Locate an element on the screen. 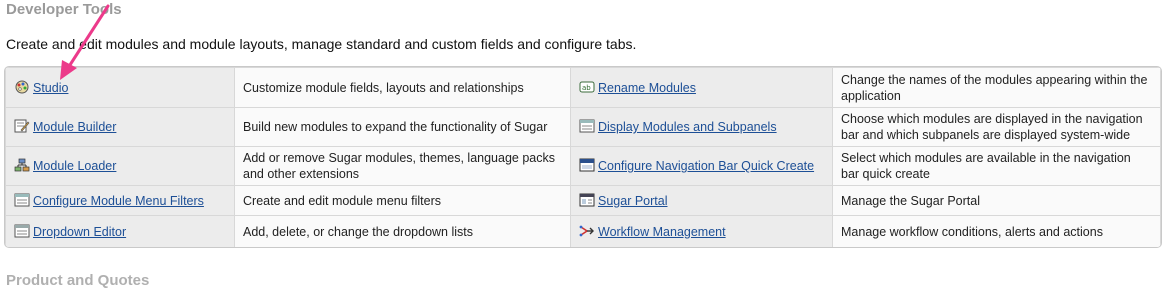 The image size is (1168, 289). tool-description: Create and edit module menu filters is located at coordinates (402, 200).